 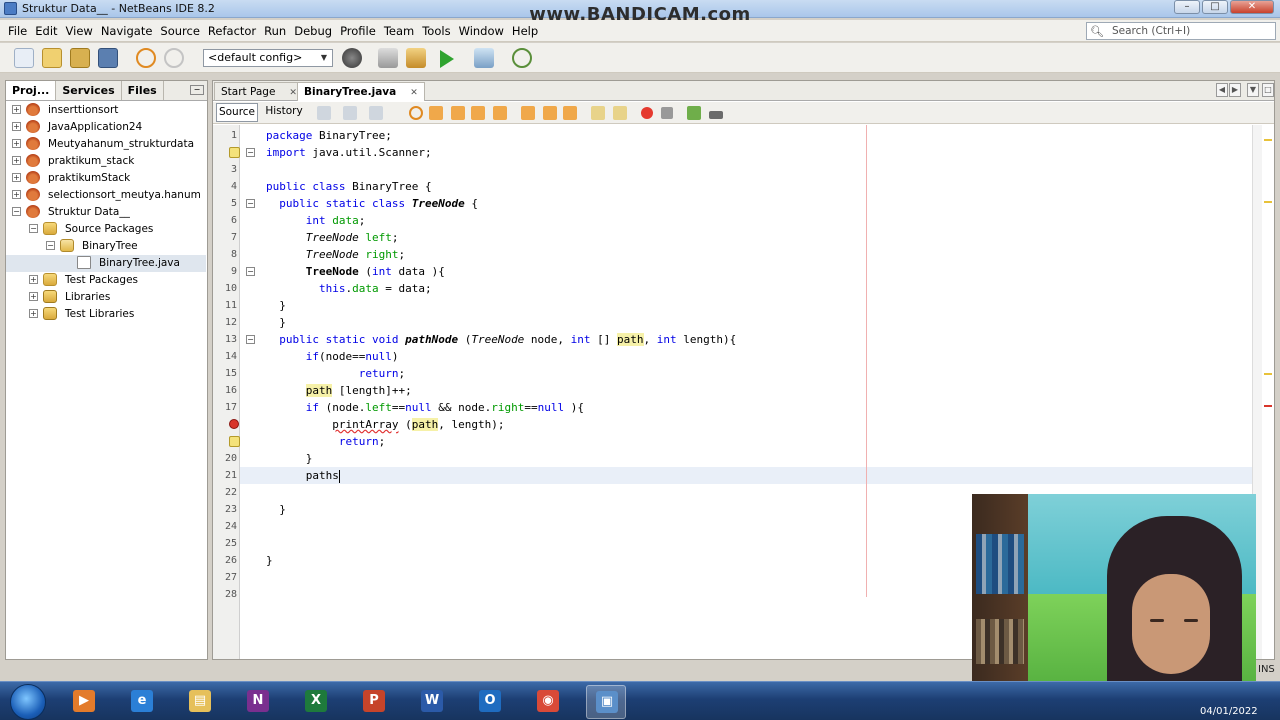 I want to click on code-line: int data;, so click(x=316, y=220).